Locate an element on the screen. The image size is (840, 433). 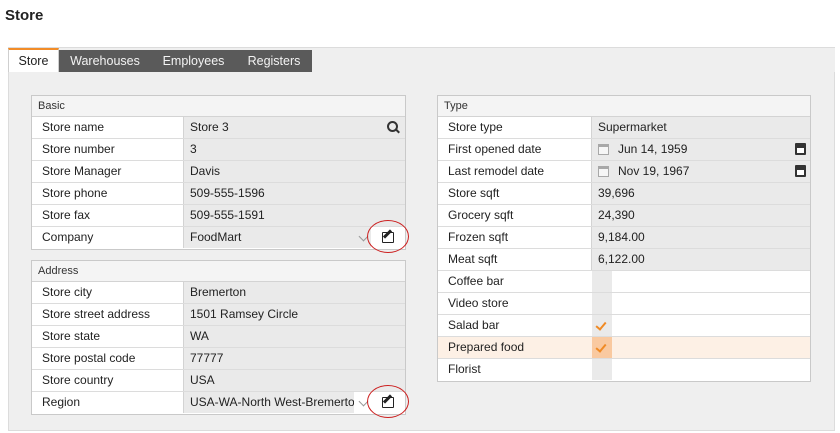
store-country-field: USA is located at coordinates (294, 380).